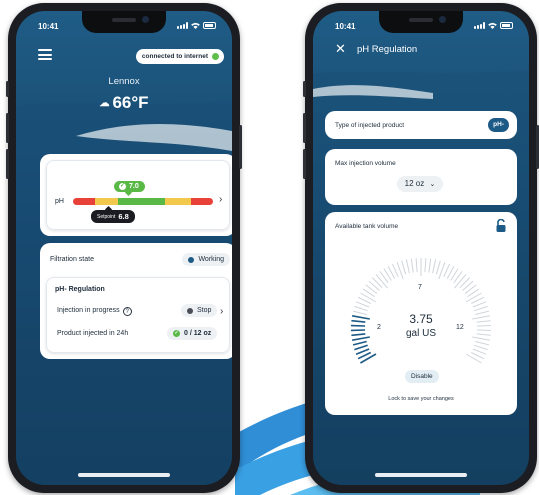 The height and width of the screenshot is (495, 539). I want to click on ph-regulation-title: pH- Regulation, so click(80, 289).